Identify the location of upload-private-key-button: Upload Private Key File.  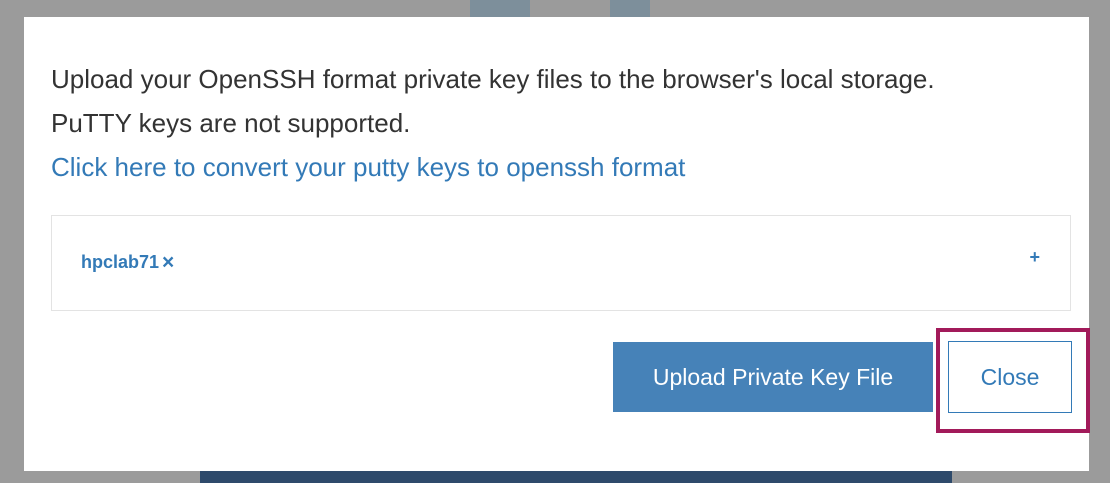
(773, 377).